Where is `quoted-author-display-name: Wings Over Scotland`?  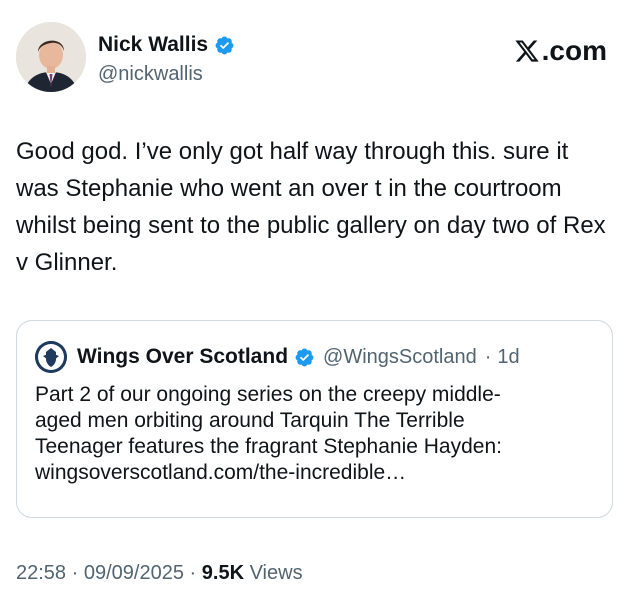 quoted-author-display-name: Wings Over Scotland is located at coordinates (182, 357).